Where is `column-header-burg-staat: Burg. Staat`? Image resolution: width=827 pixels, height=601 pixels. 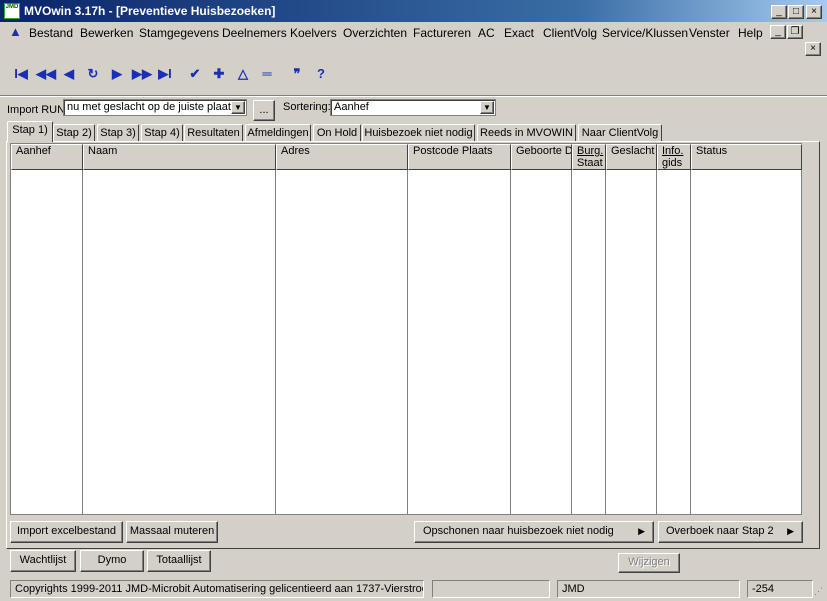
column-header-burg-staat: Burg. Staat is located at coordinates (589, 157).